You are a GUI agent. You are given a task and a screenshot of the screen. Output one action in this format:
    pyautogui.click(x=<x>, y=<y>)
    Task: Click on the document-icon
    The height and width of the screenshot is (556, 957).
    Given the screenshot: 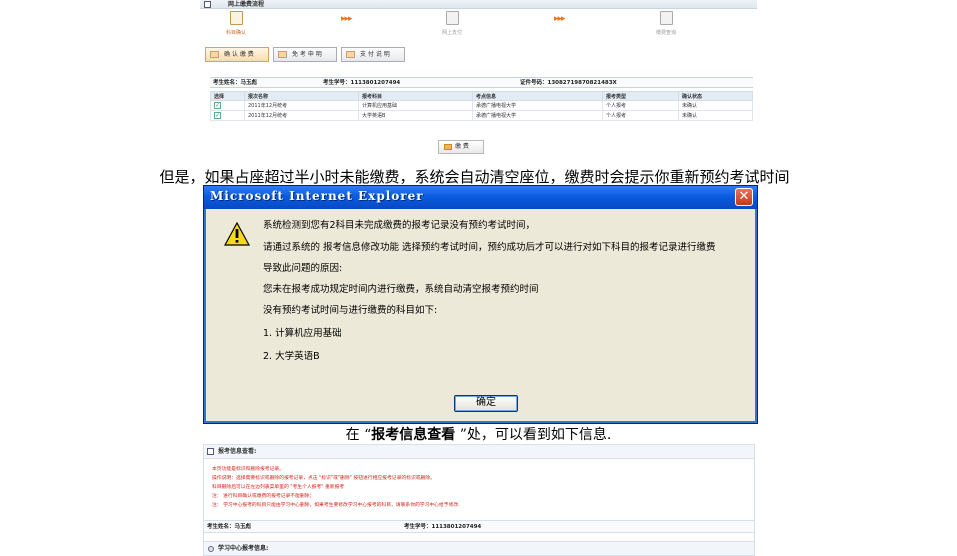 What is the action you would take?
    pyautogui.click(x=236, y=18)
    